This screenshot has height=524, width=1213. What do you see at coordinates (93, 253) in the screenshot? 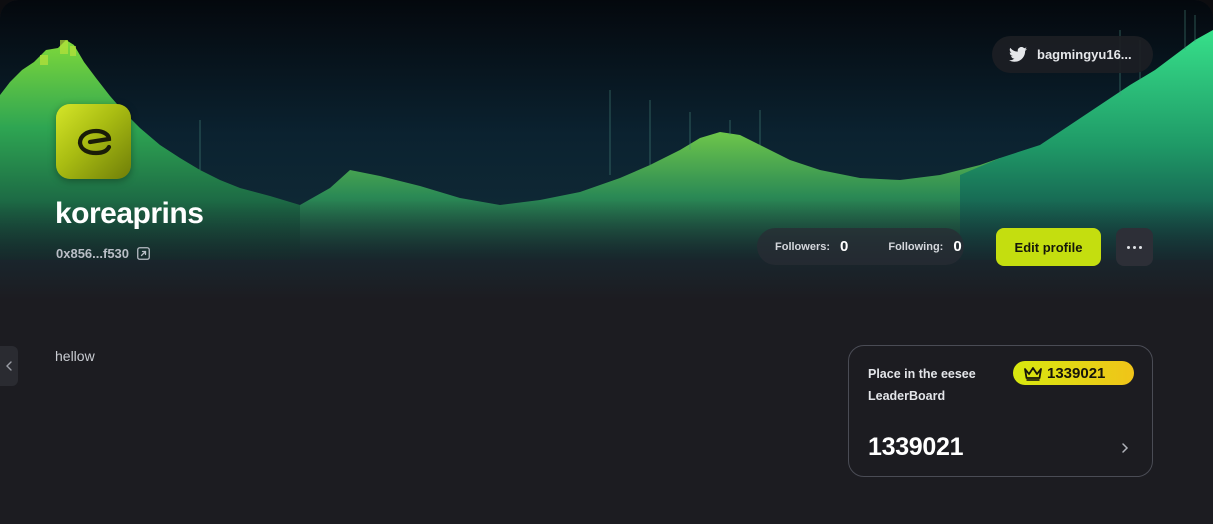
I see `wallet-address-text: 0x856...f530` at bounding box center [93, 253].